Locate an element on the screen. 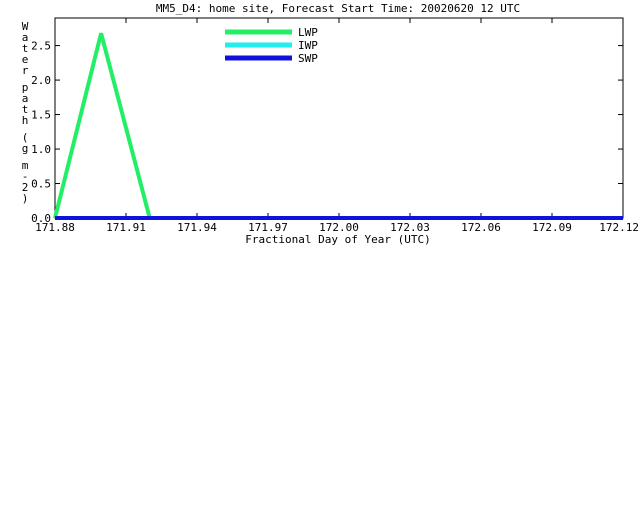 The width and height of the screenshot is (640, 512). x-tick-label: 172.12 is located at coordinates (619, 227).